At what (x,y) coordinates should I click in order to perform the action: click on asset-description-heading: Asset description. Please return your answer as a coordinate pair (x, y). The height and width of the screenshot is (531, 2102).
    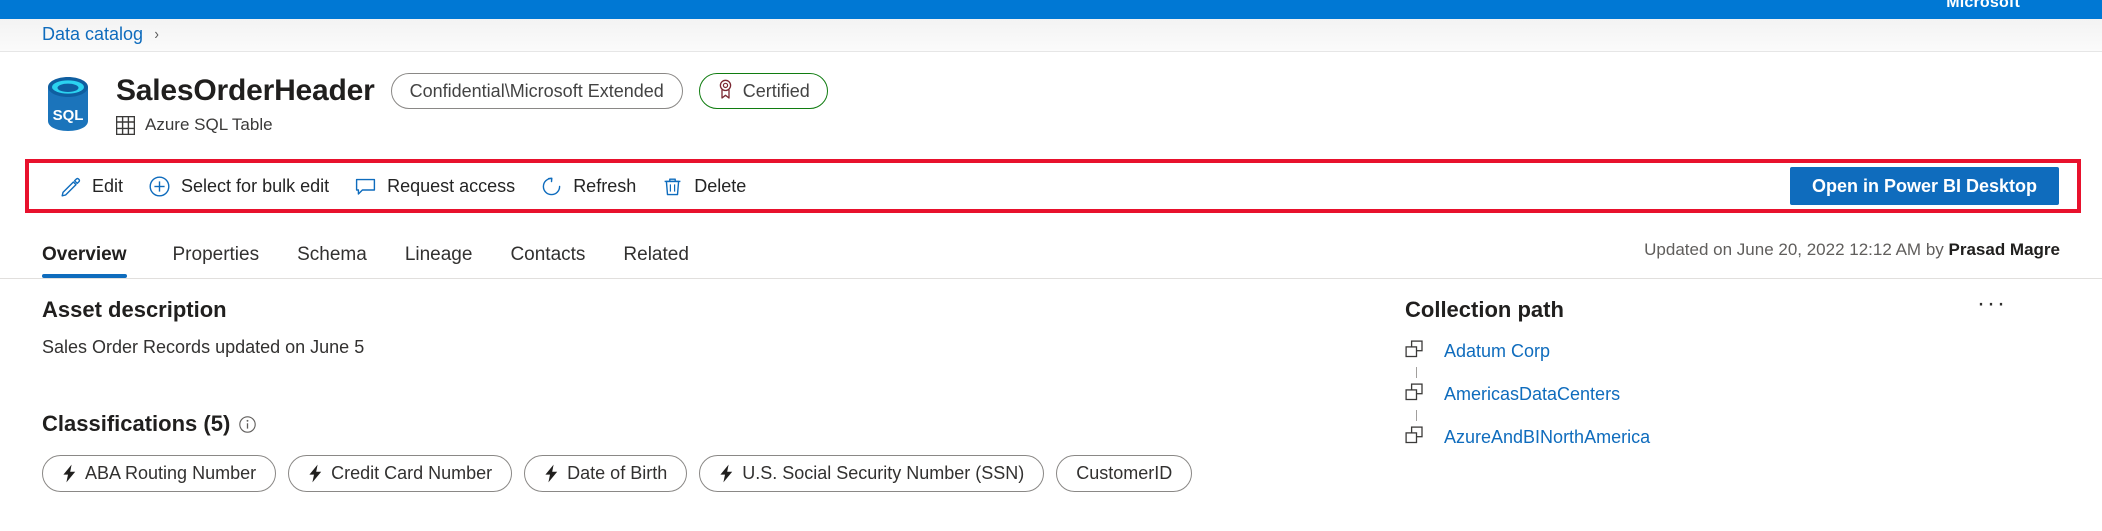
    Looking at the image, I should click on (134, 309).